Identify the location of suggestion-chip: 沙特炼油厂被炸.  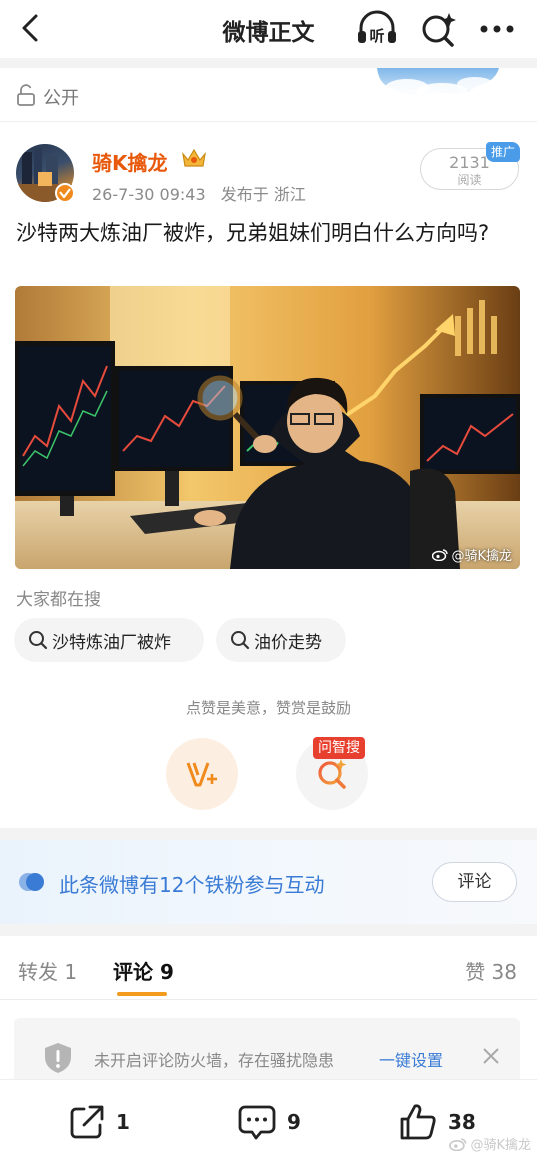
(109, 640).